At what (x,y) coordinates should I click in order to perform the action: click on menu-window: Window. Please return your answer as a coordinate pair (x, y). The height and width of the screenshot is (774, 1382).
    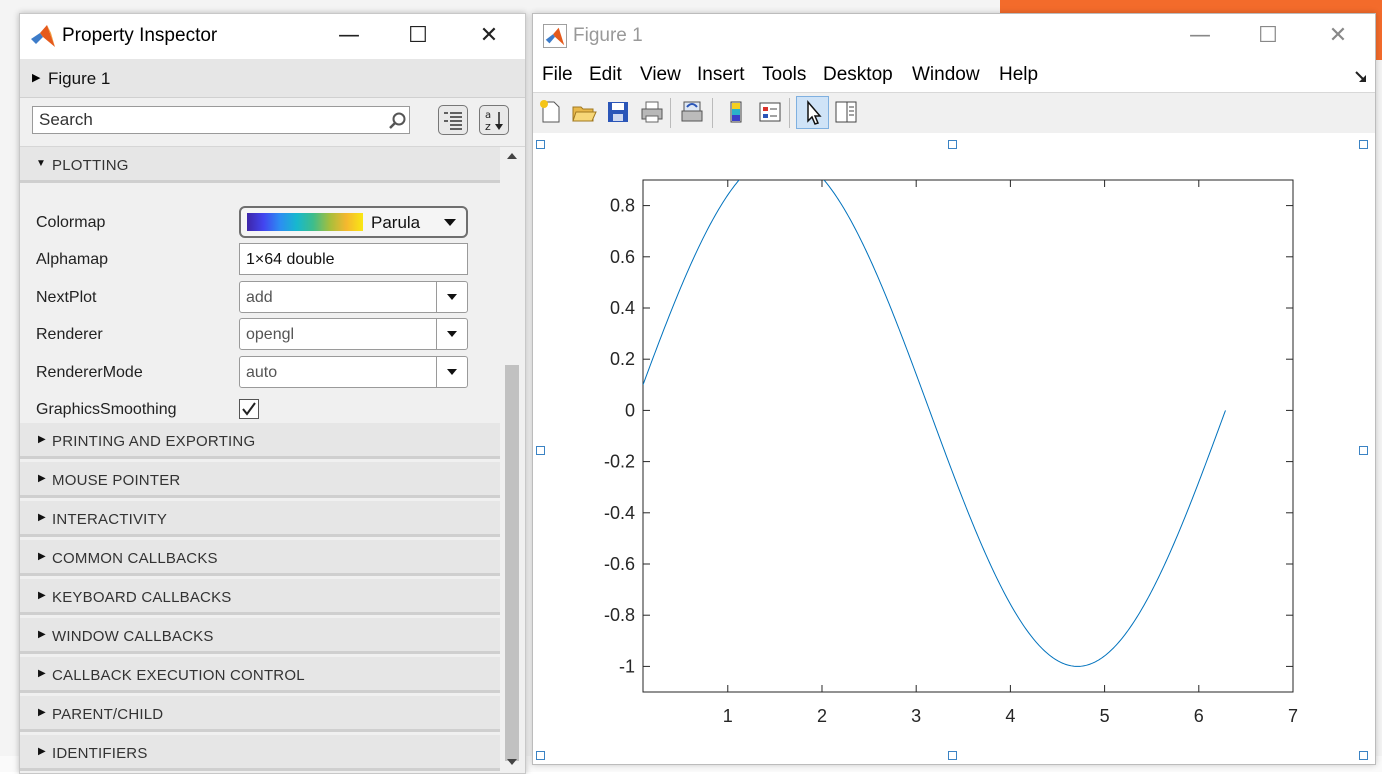
    Looking at the image, I should click on (946, 75).